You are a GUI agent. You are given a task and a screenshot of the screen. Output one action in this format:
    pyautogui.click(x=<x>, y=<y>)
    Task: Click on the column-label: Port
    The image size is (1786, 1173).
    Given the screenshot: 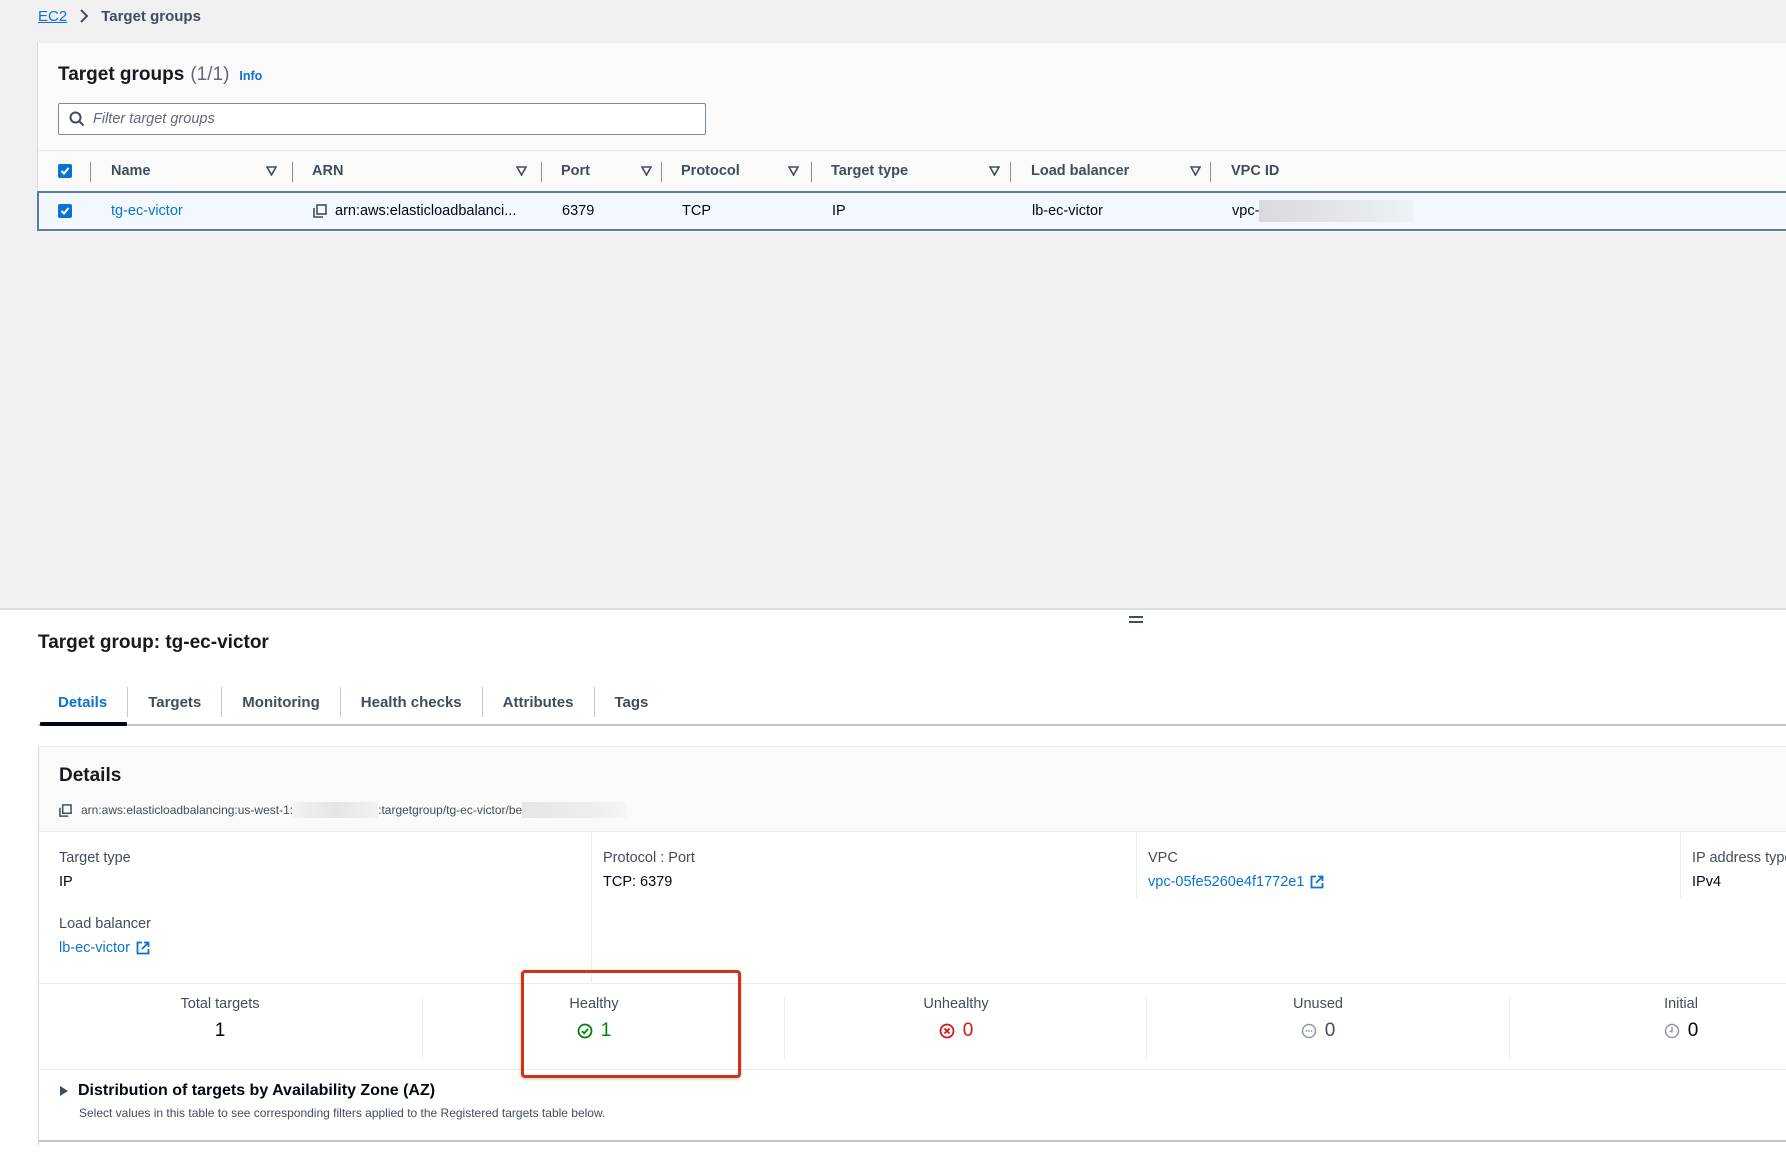 What is the action you would take?
    pyautogui.click(x=575, y=171)
    